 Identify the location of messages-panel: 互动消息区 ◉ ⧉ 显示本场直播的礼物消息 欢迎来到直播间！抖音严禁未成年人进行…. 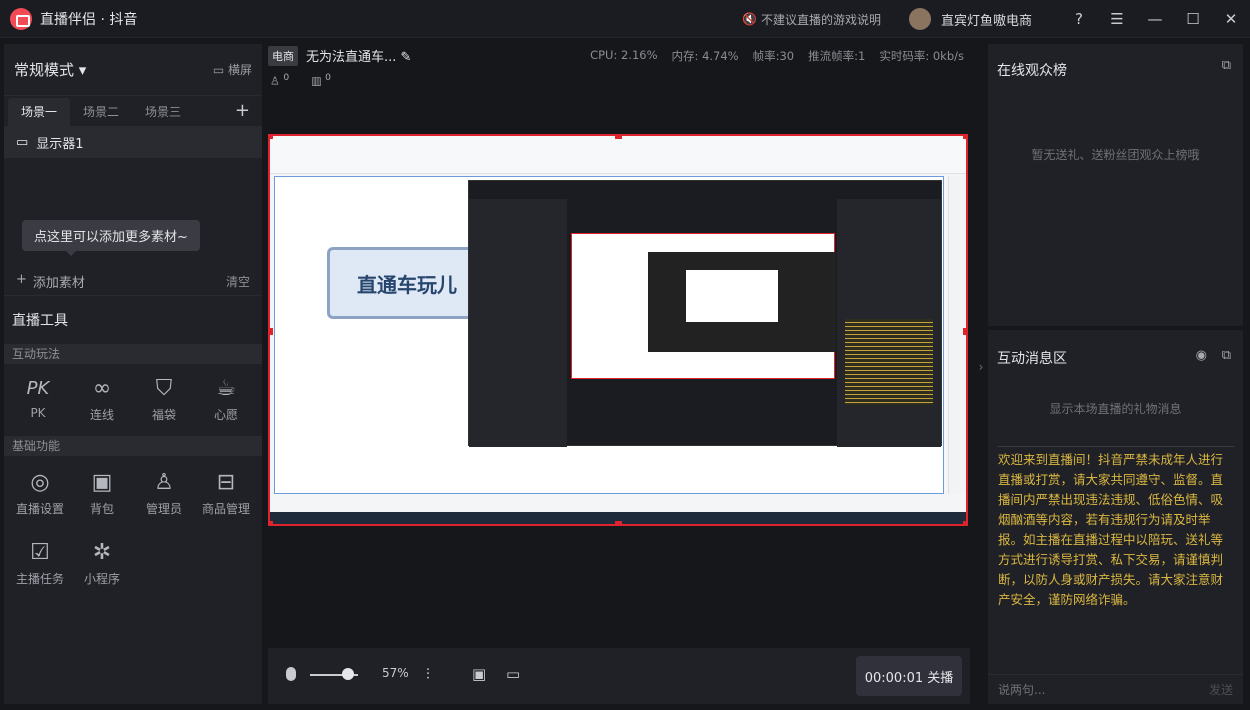
(1115, 517).